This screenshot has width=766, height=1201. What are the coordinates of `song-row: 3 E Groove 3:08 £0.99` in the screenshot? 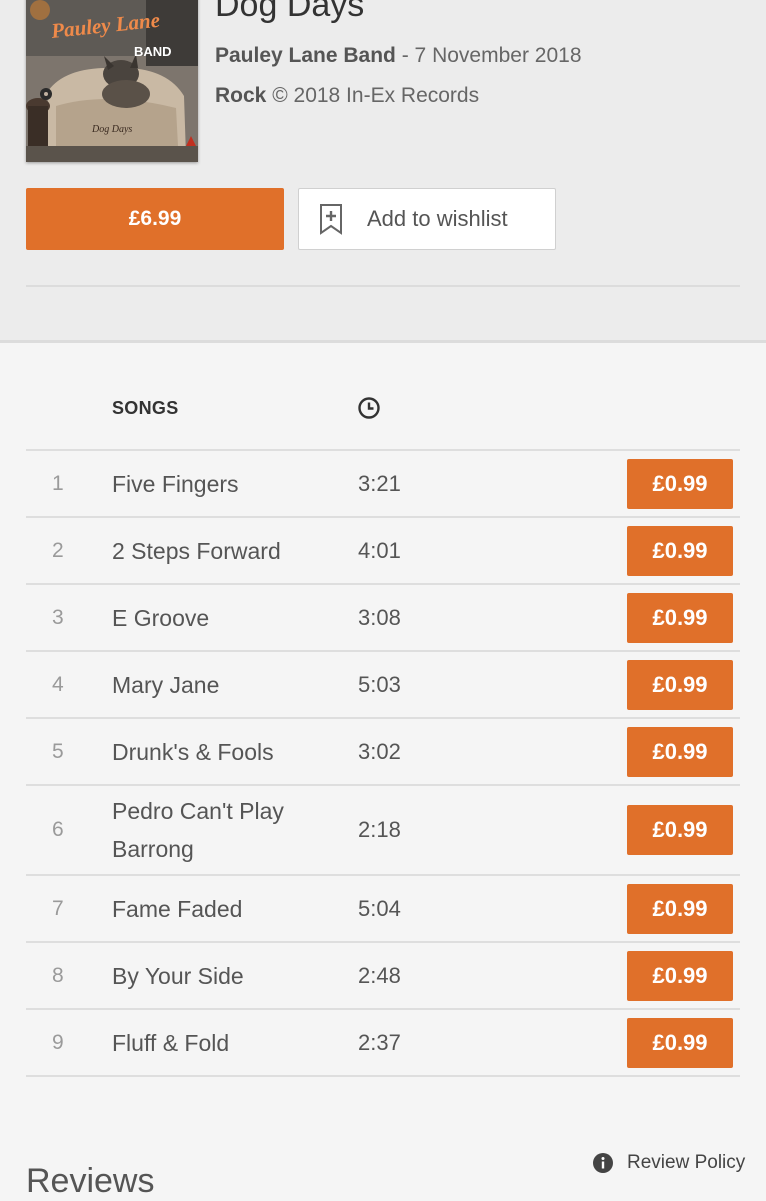 It's located at (383, 618).